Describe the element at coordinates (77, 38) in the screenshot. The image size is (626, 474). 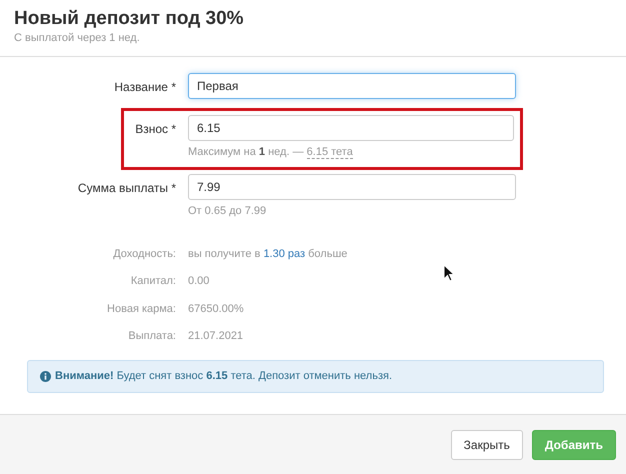
I see `dialog-subtitle: С выплатой через 1 нед.` at that location.